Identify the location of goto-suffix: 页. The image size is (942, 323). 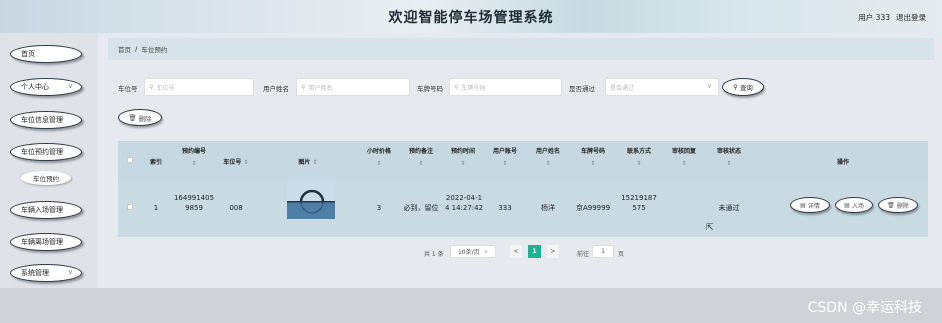
(621, 254).